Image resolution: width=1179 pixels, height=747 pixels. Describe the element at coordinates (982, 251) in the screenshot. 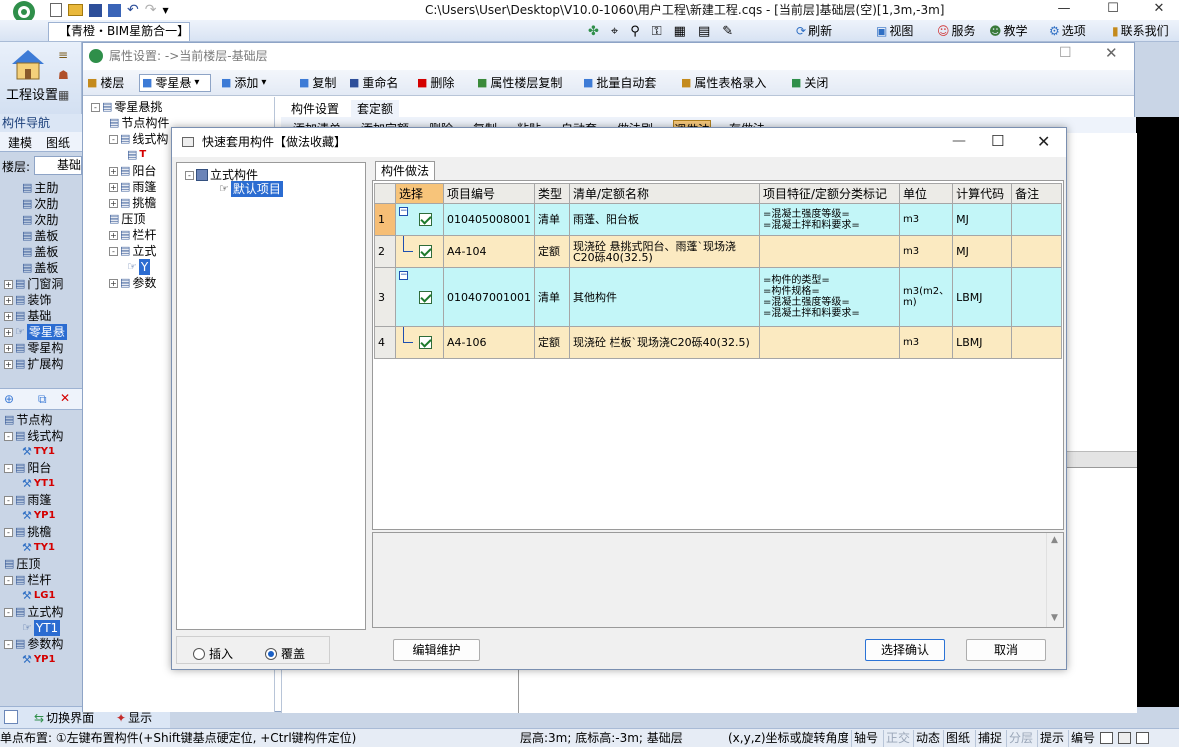

I see `calc-code-cell: MJ` at that location.